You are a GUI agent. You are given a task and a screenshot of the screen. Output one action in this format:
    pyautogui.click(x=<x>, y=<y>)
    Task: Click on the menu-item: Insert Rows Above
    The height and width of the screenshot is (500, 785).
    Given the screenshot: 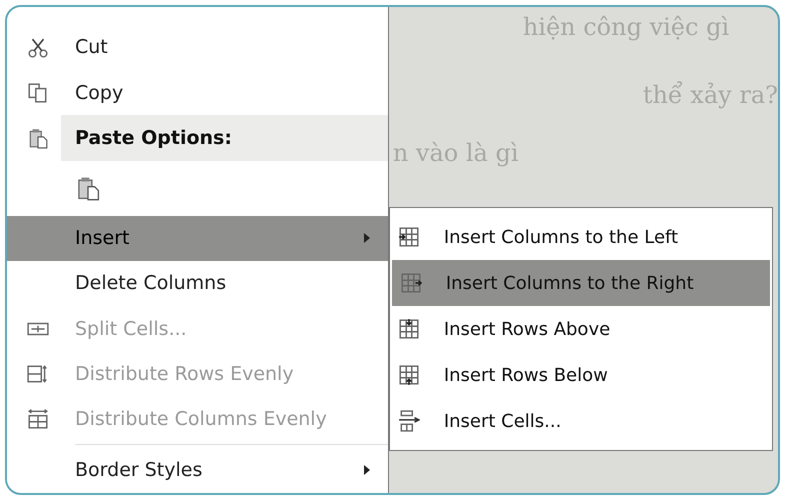 What is the action you would take?
    pyautogui.click(x=581, y=329)
    